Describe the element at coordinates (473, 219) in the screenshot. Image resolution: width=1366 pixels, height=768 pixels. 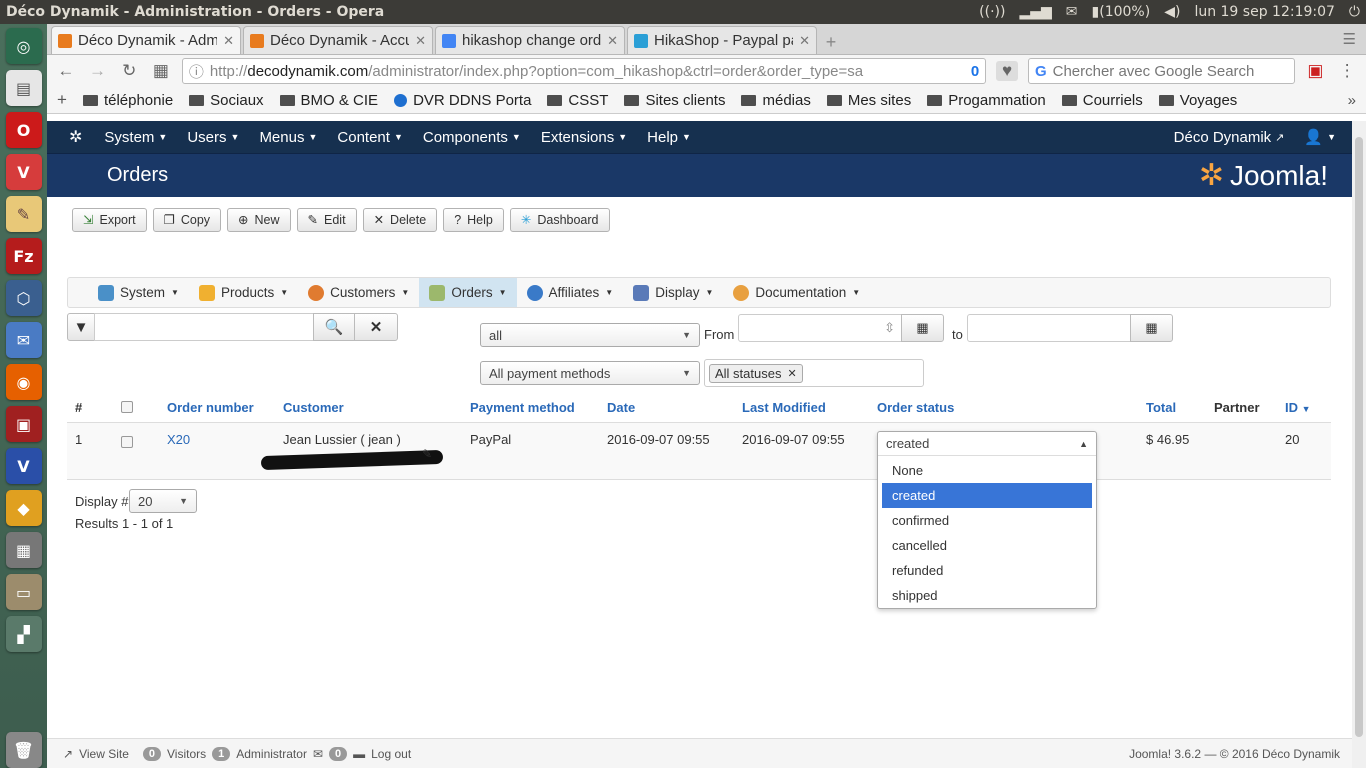
I see `help-button: ? Help` at that location.